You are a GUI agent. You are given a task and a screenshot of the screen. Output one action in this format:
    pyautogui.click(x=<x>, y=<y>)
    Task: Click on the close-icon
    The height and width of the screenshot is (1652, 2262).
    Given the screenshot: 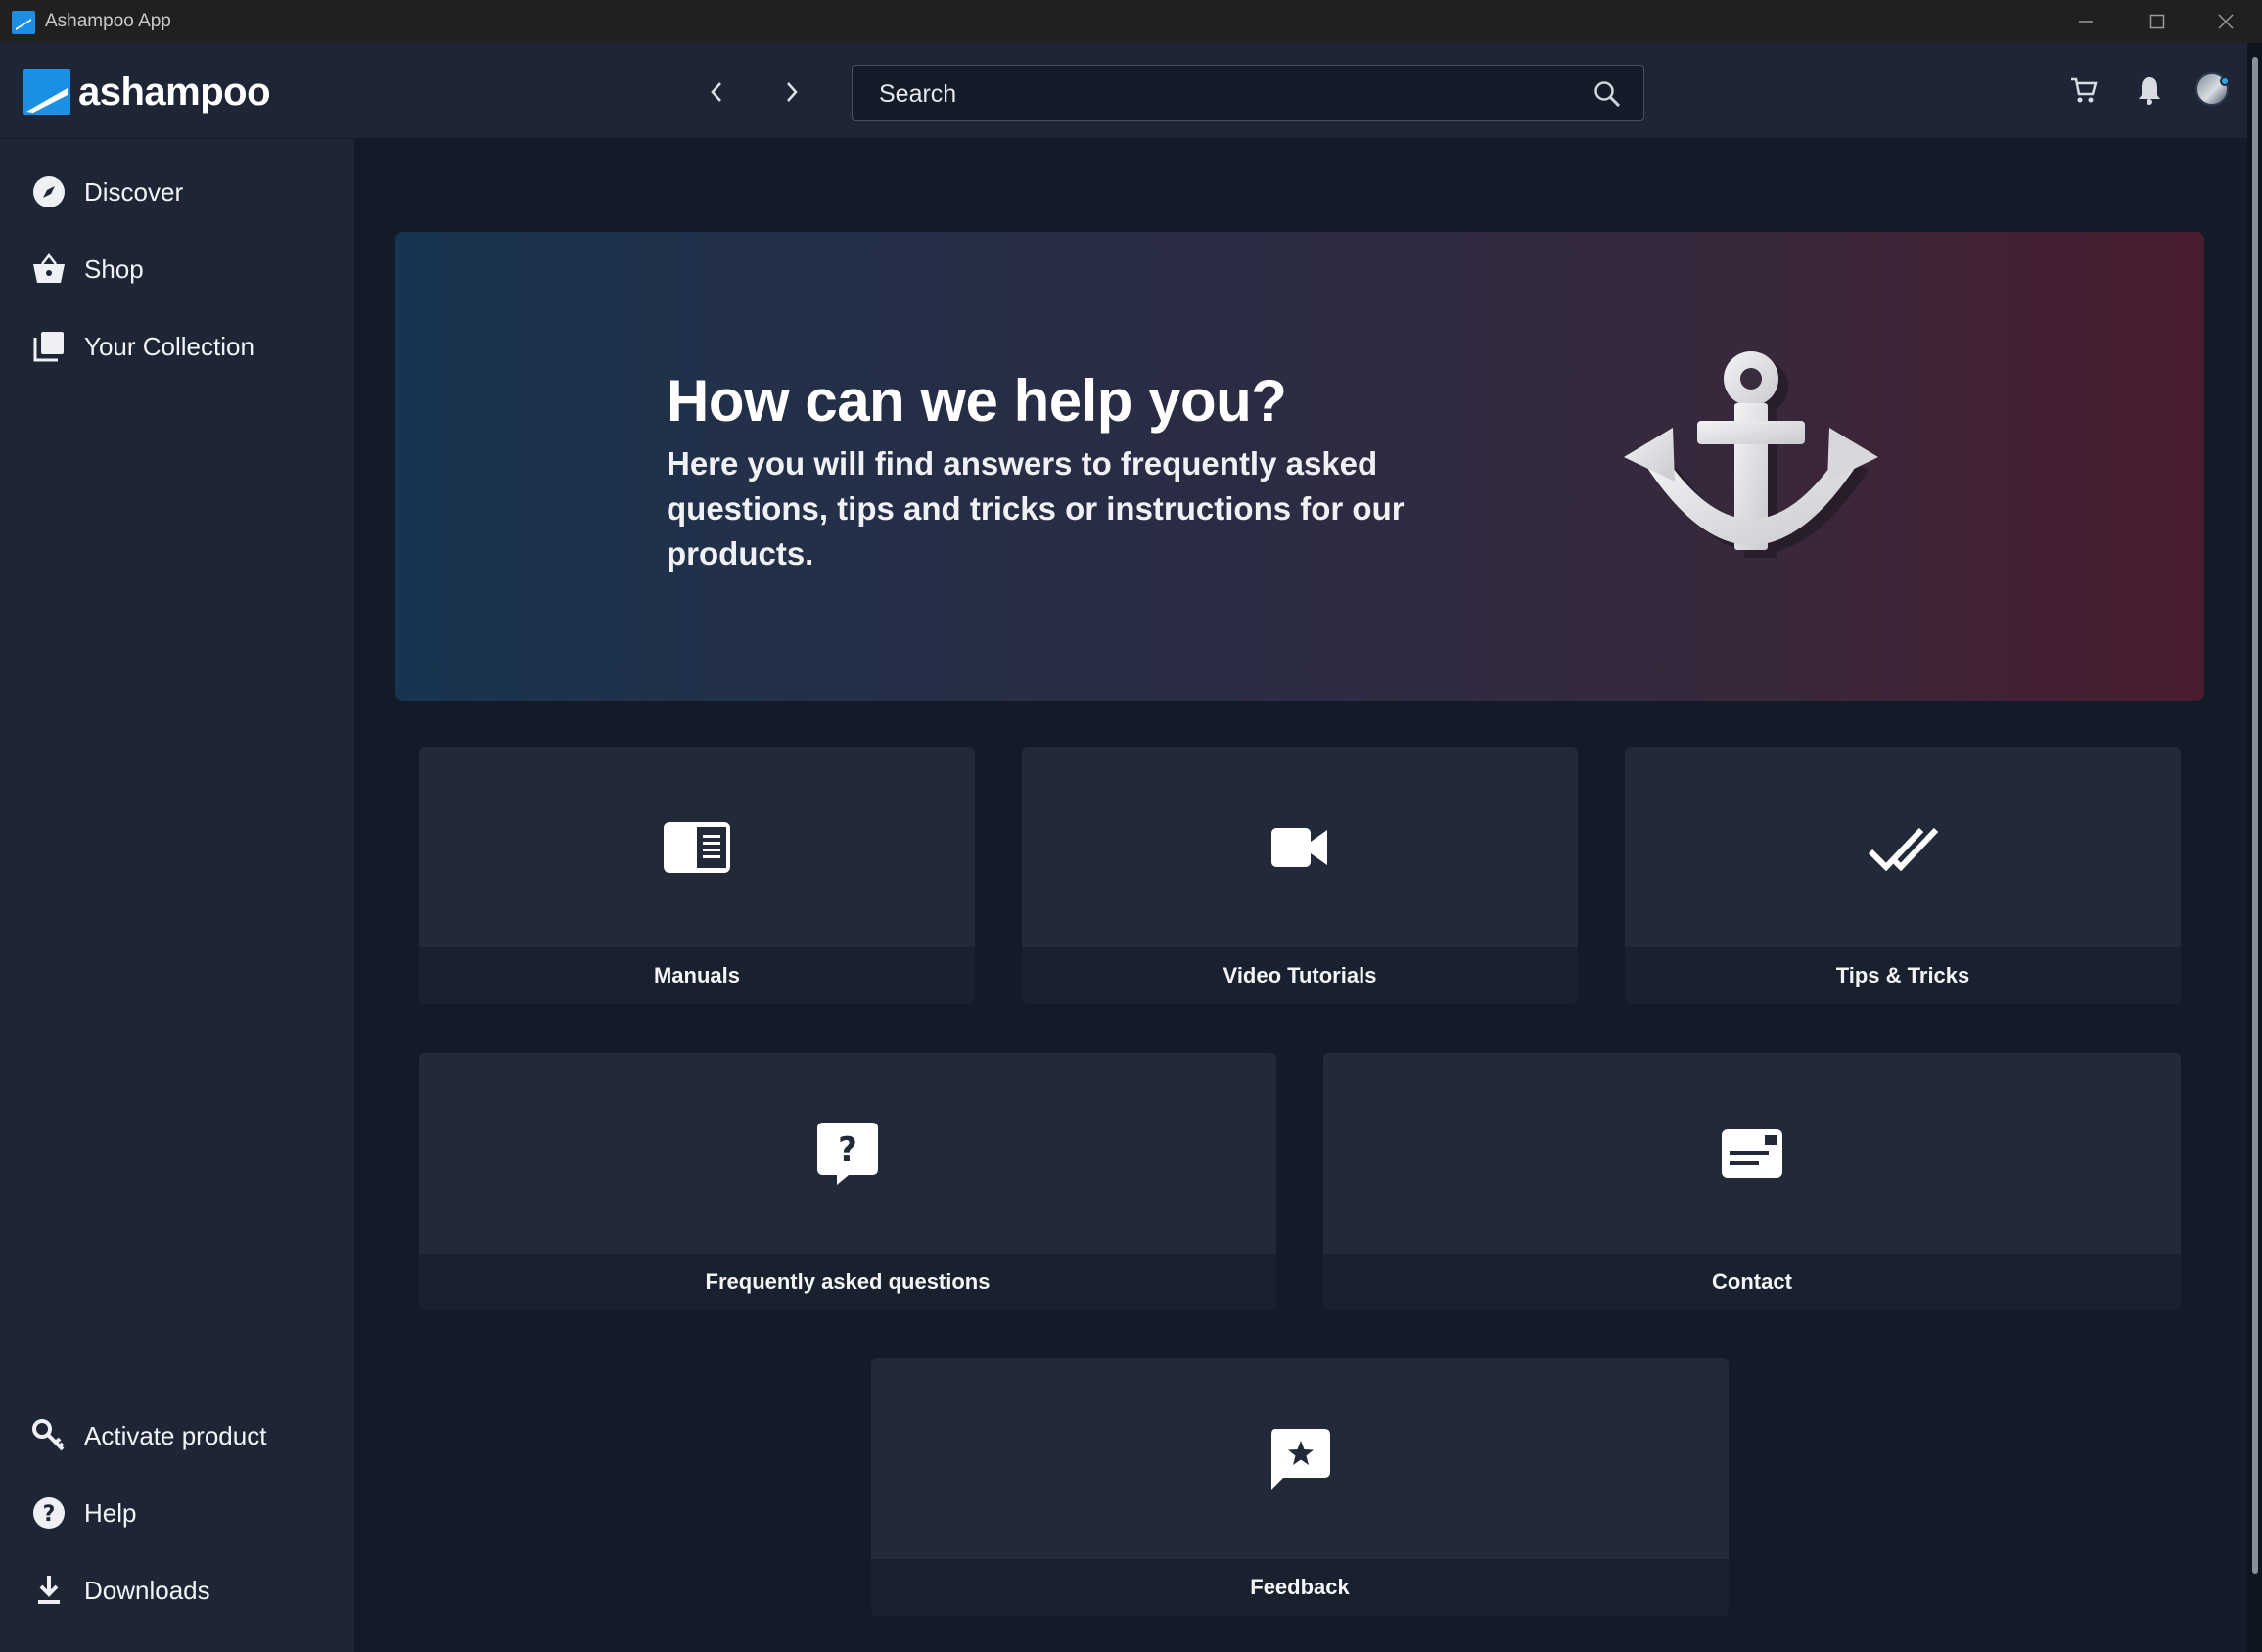 What is the action you would take?
    pyautogui.click(x=2226, y=21)
    